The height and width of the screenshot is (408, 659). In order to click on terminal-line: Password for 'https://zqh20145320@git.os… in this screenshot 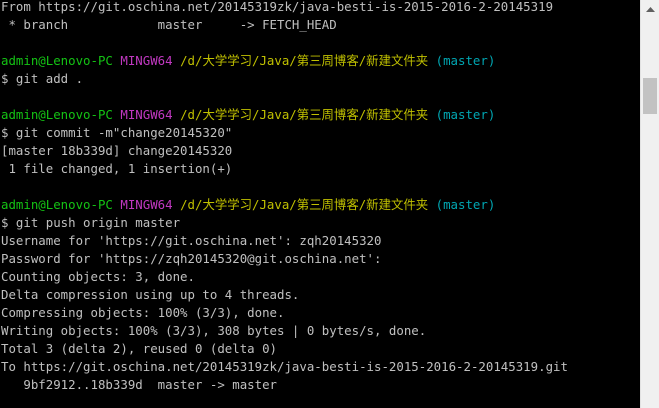, I will do `click(319, 259)`.